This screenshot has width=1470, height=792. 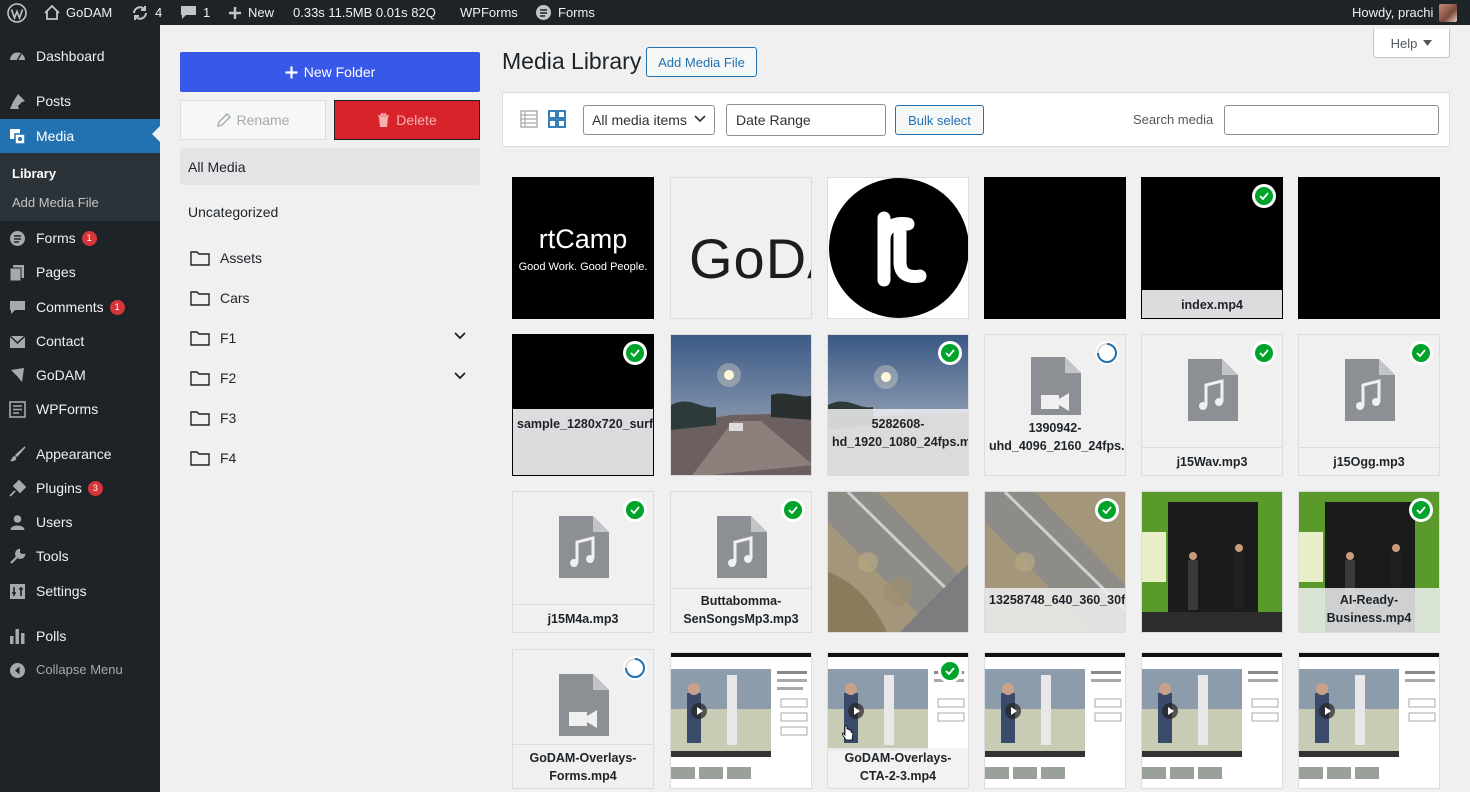 What do you see at coordinates (1212, 248) in the screenshot?
I see `media-tile: index.mp4` at bounding box center [1212, 248].